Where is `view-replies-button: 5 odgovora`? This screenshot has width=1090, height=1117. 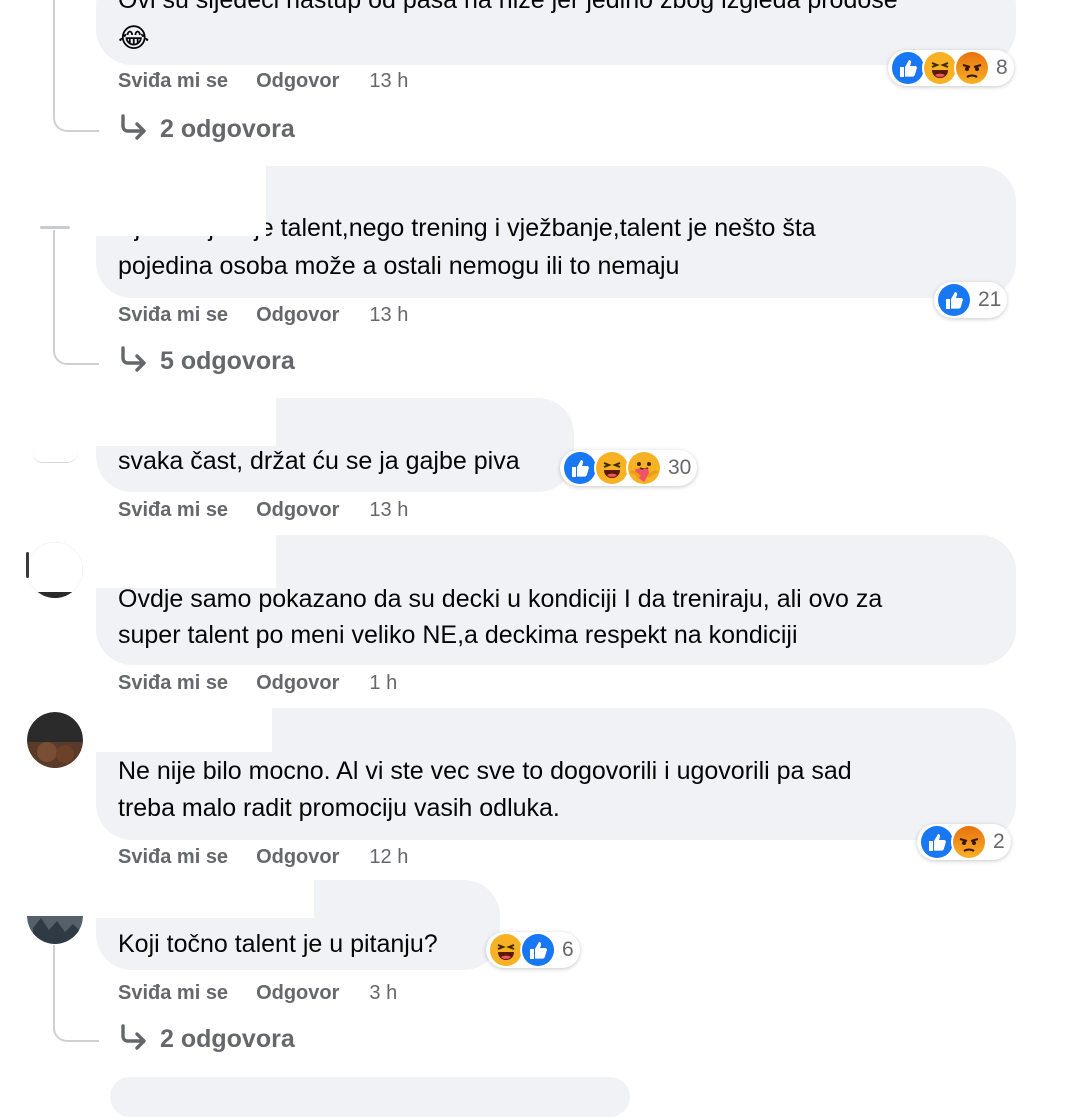
view-replies-button: 5 odgovora is located at coordinates (206, 361).